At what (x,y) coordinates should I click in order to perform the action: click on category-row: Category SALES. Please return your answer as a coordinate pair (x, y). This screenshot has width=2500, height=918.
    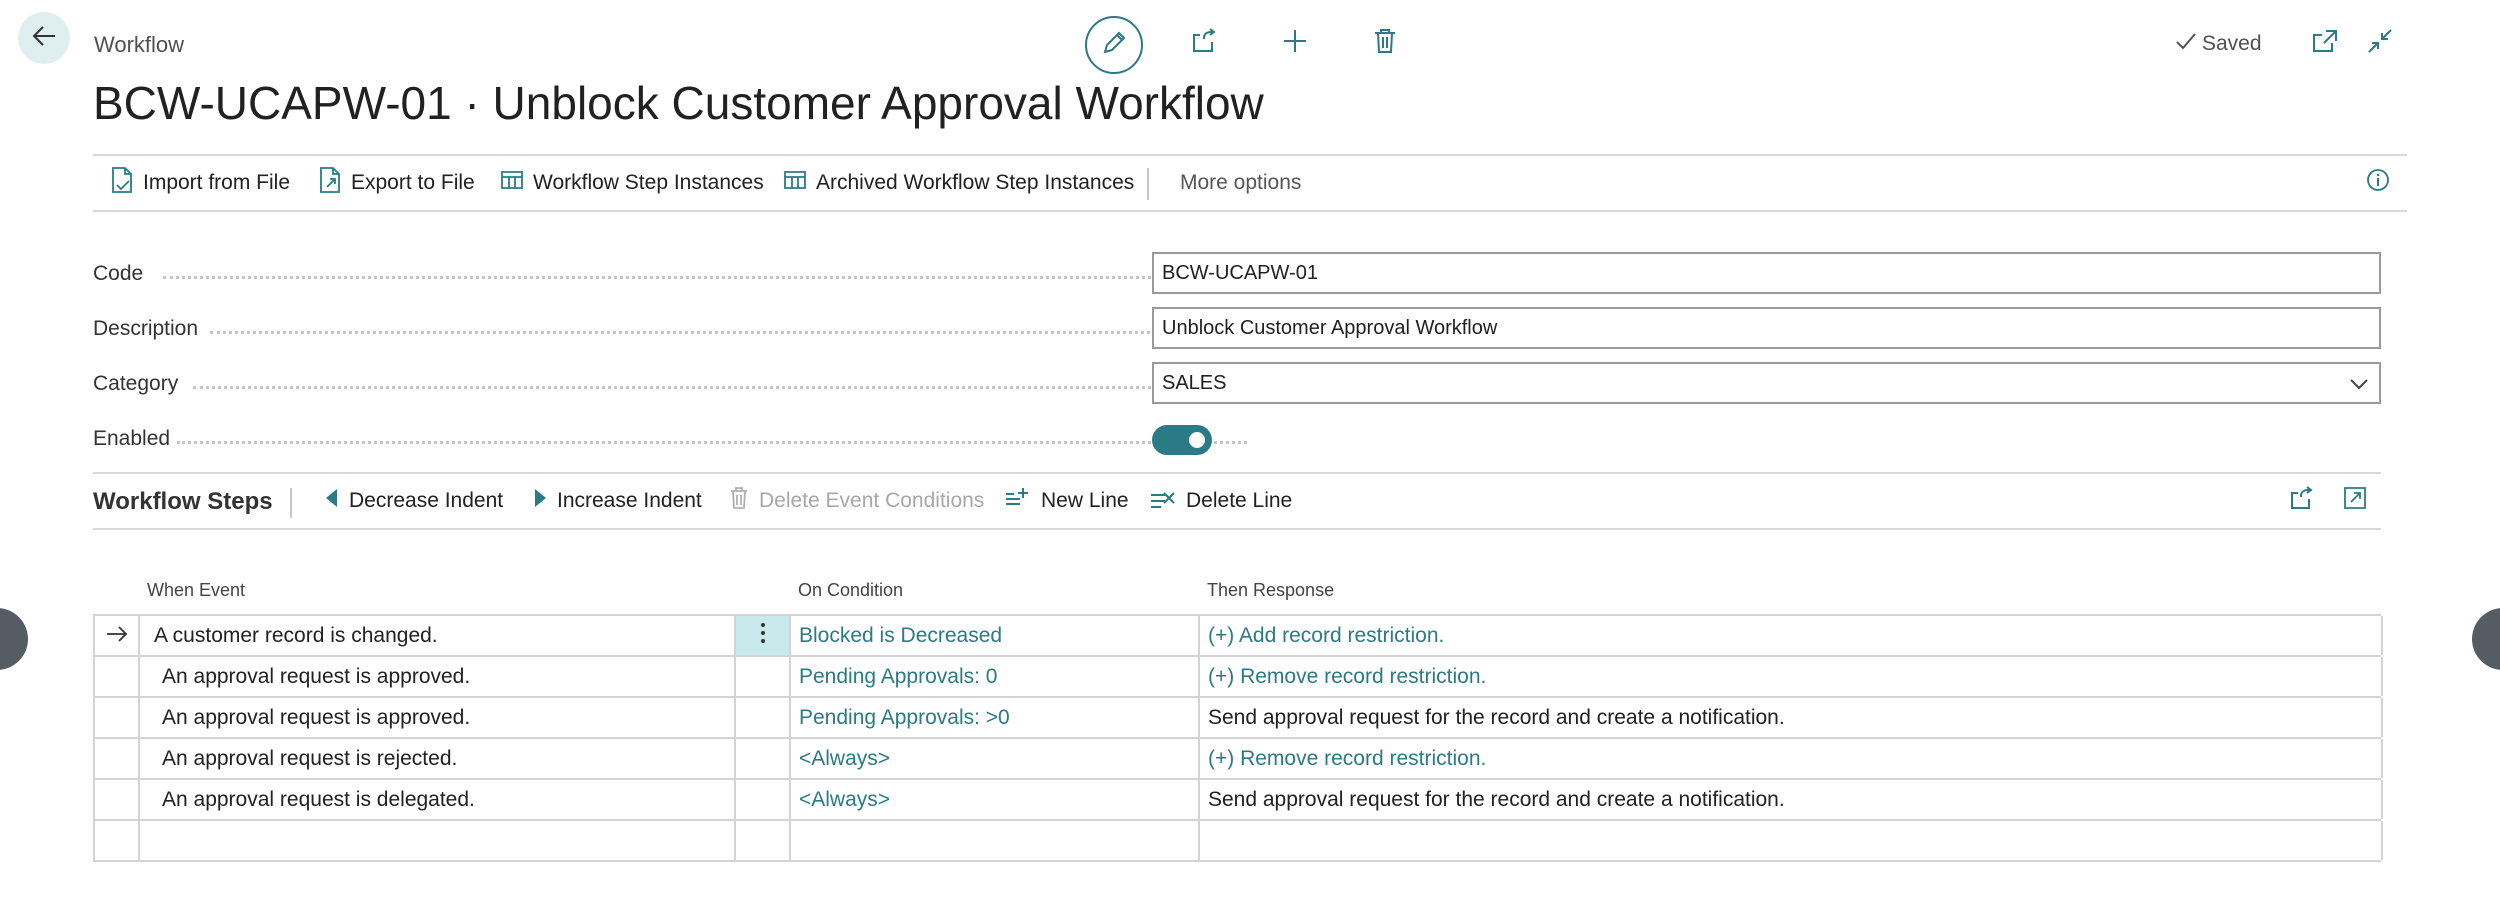
    Looking at the image, I should click on (1237, 384).